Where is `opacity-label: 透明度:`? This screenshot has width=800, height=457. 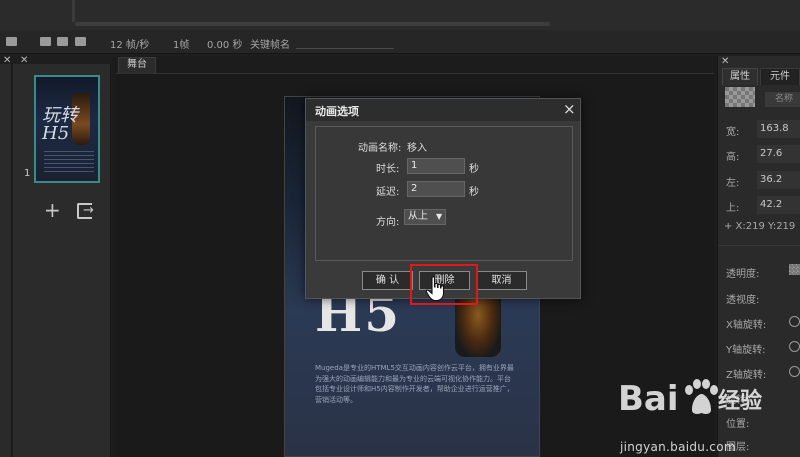
opacity-label: 透明度: is located at coordinates (743, 274).